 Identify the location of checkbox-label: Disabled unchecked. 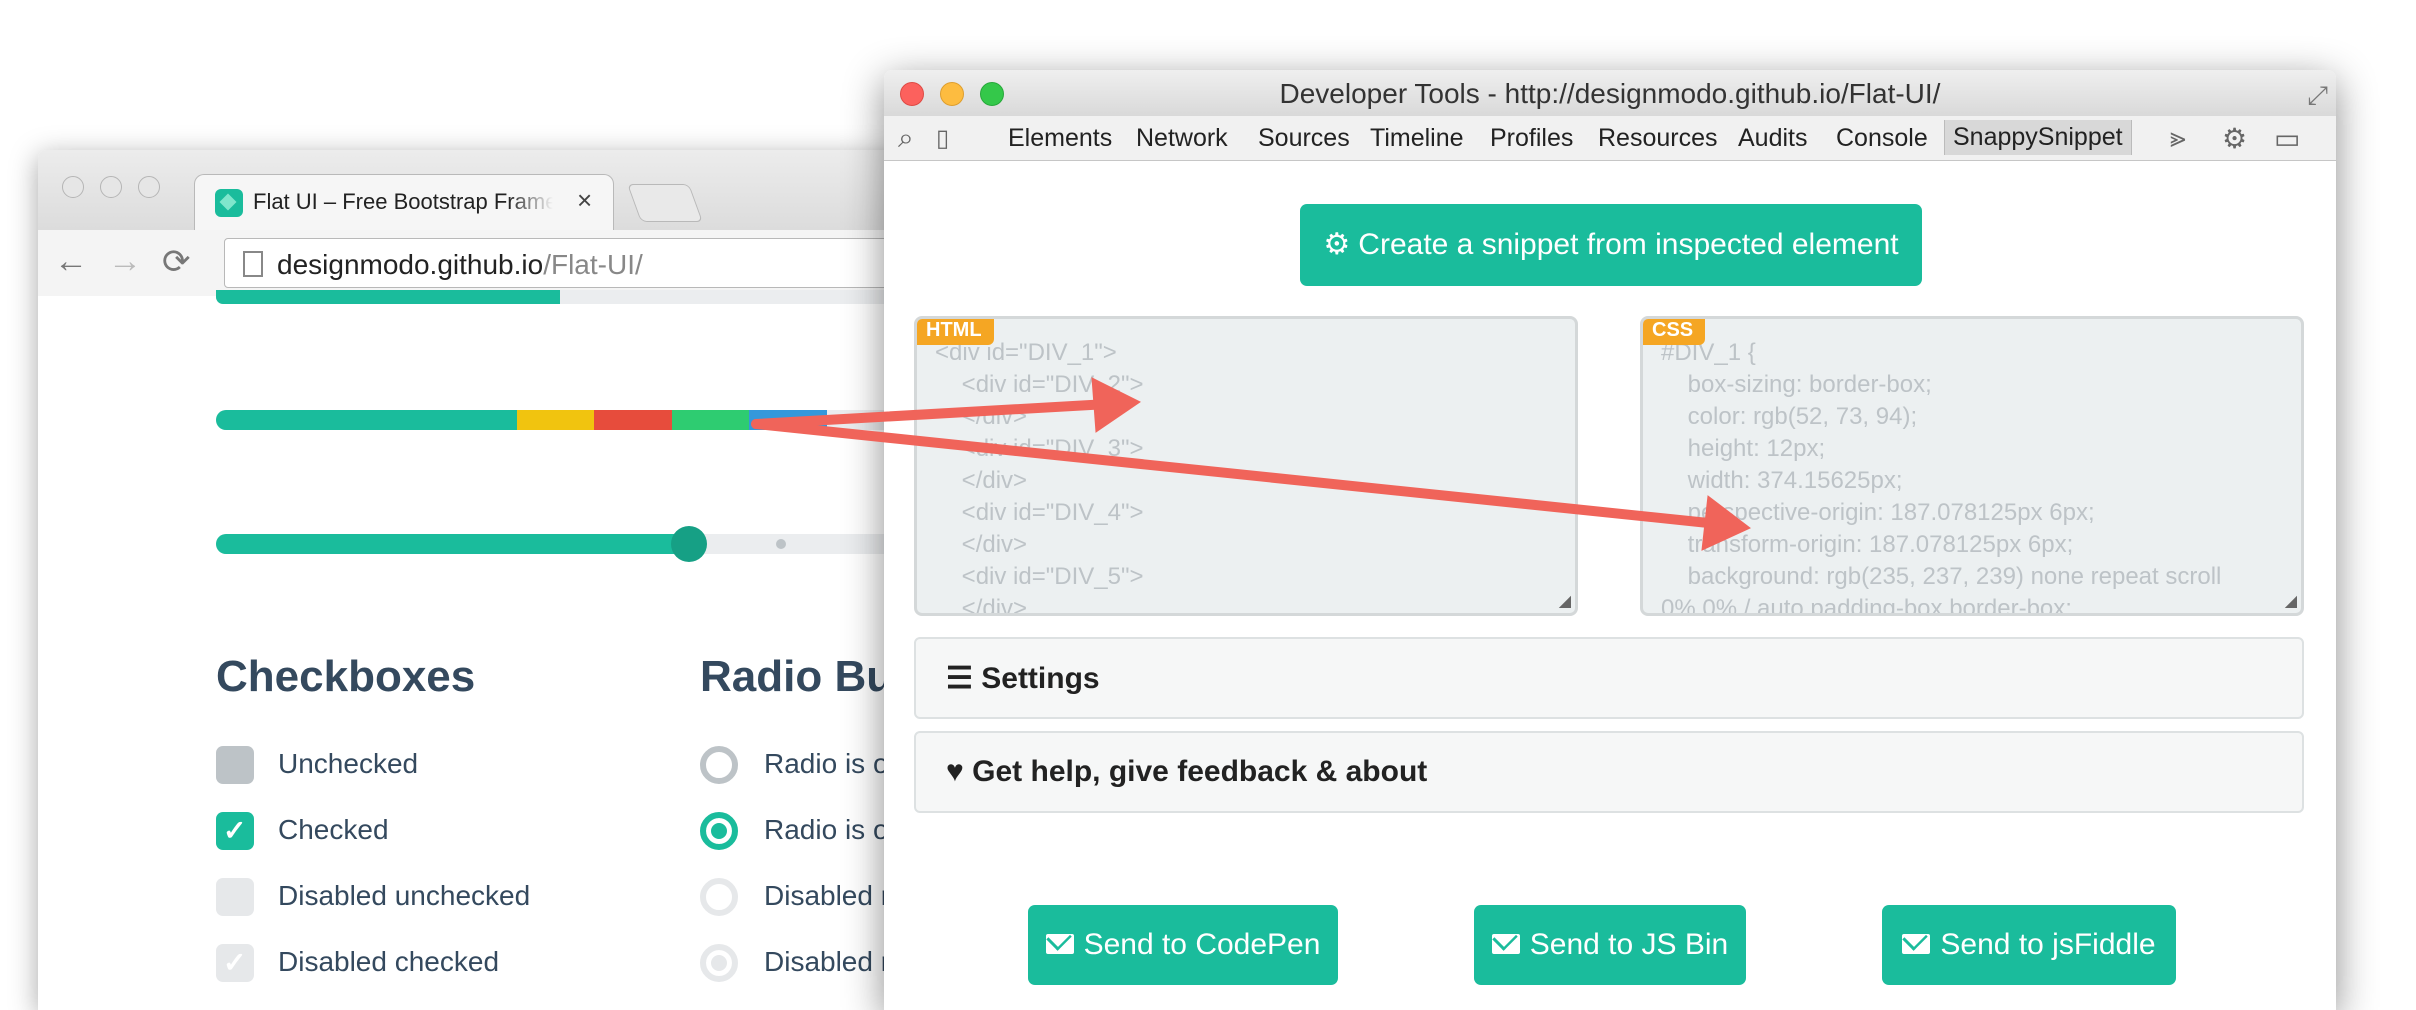
(404, 895).